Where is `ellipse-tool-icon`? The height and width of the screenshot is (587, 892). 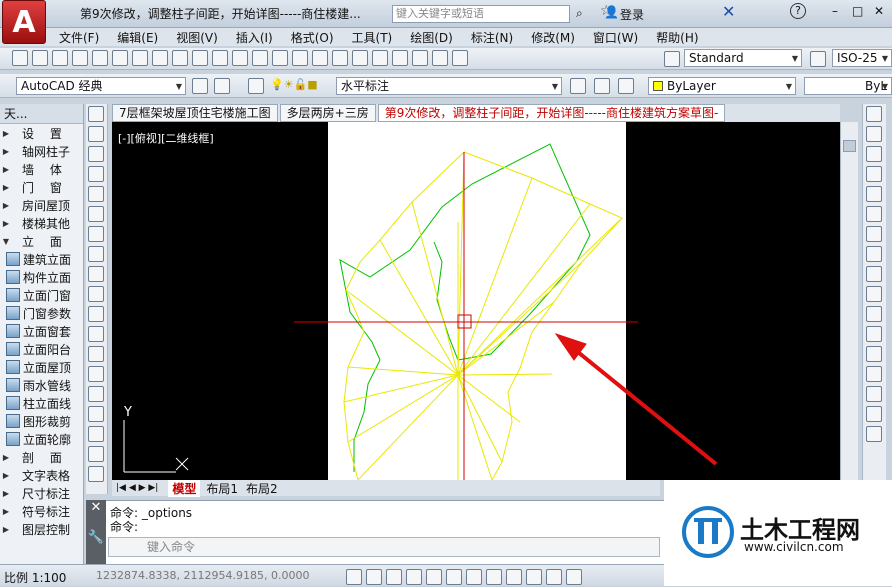 ellipse-tool-icon is located at coordinates (96, 294).